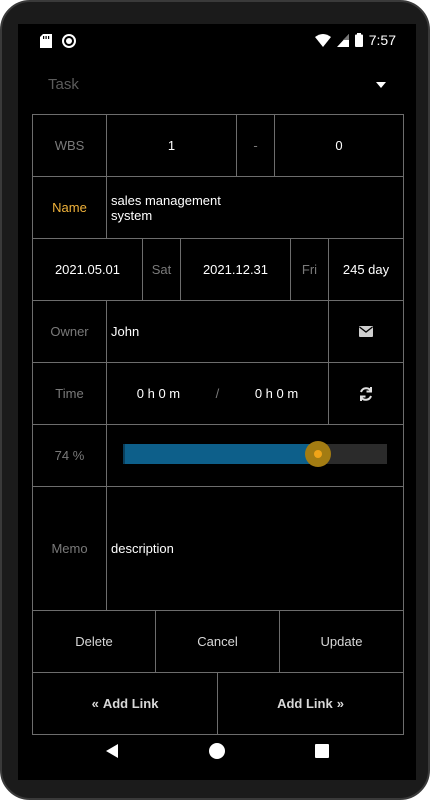 The height and width of the screenshot is (800, 430). Describe the element at coordinates (63, 84) in the screenshot. I see `task-title: Task` at that location.